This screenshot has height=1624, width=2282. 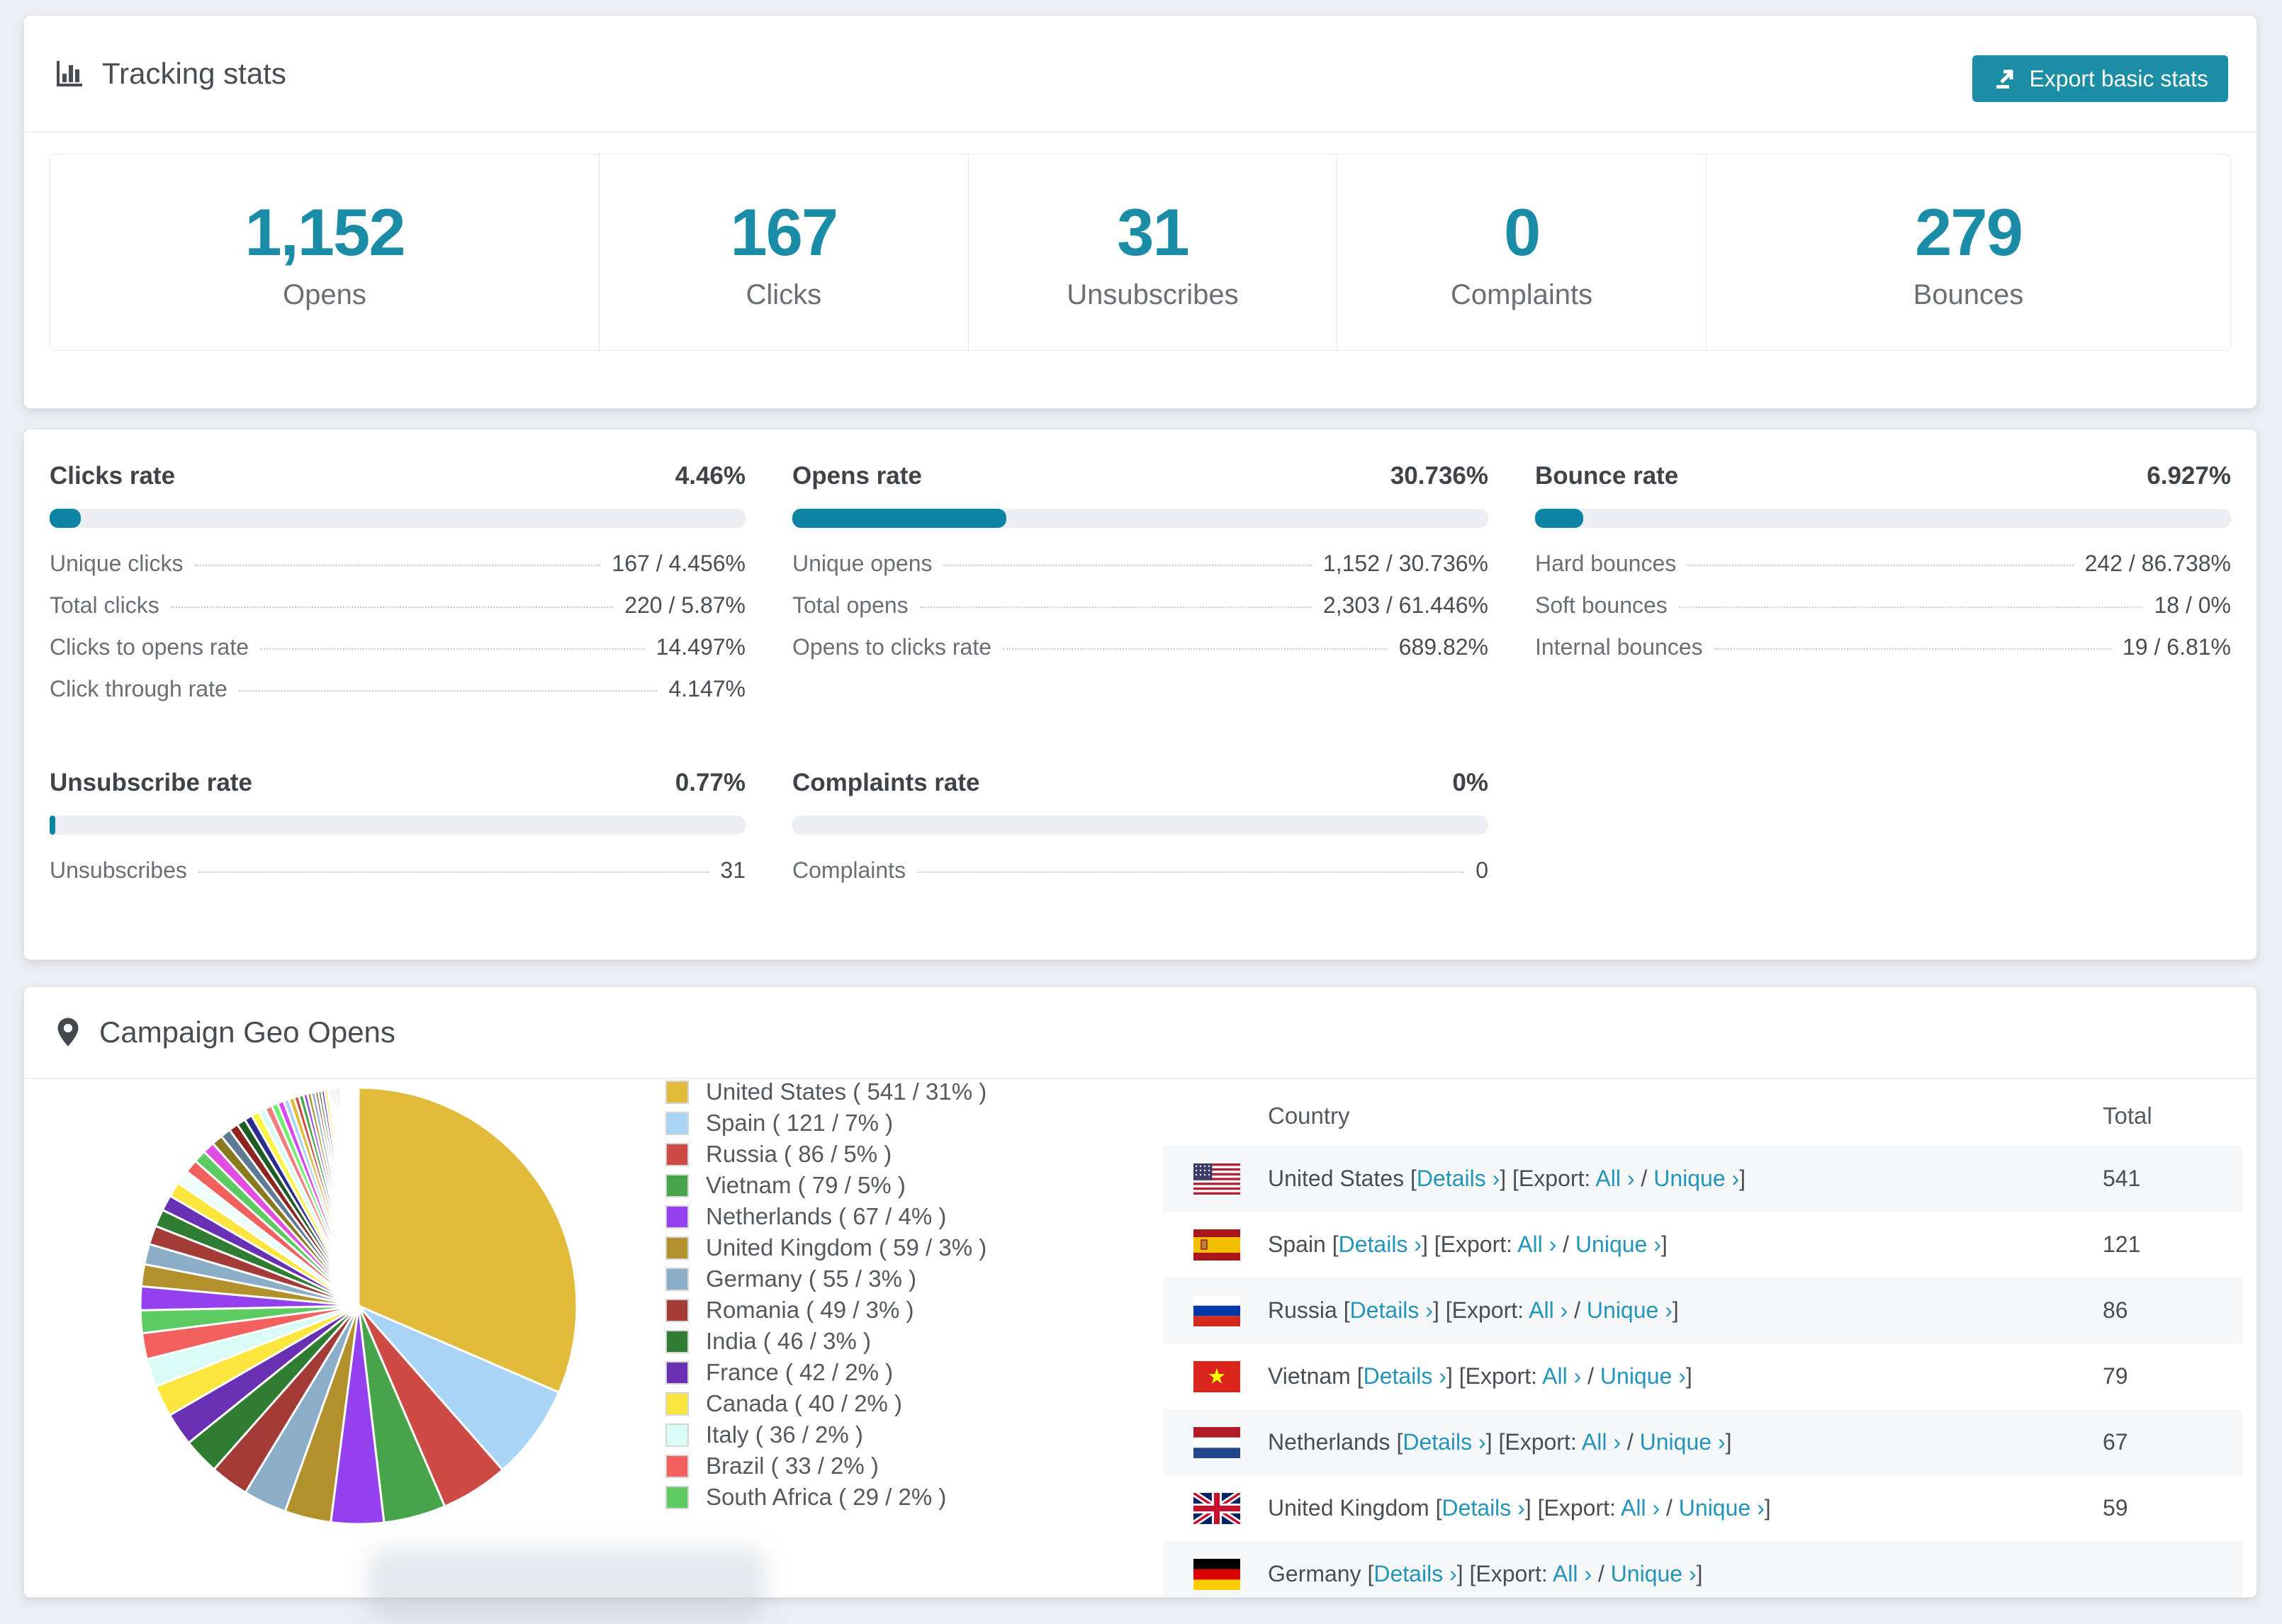 I want to click on legend-label: Brazil ( 33 / 2% ), so click(x=792, y=1466).